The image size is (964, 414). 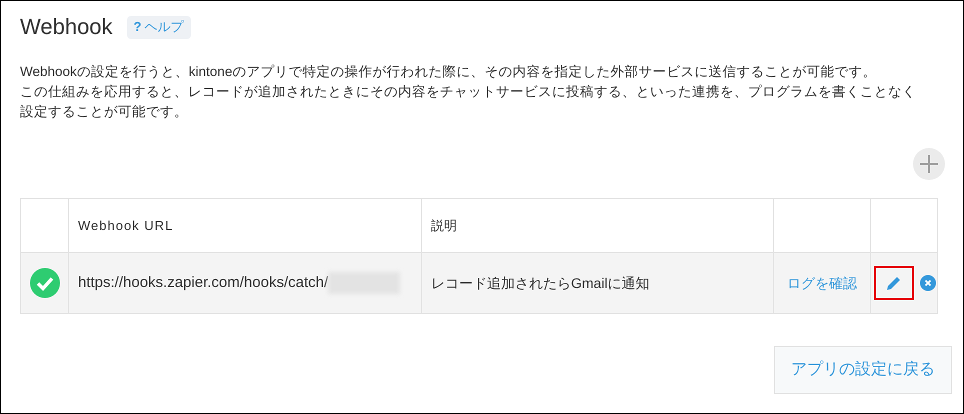 I want to click on pencil-icon, so click(x=894, y=283).